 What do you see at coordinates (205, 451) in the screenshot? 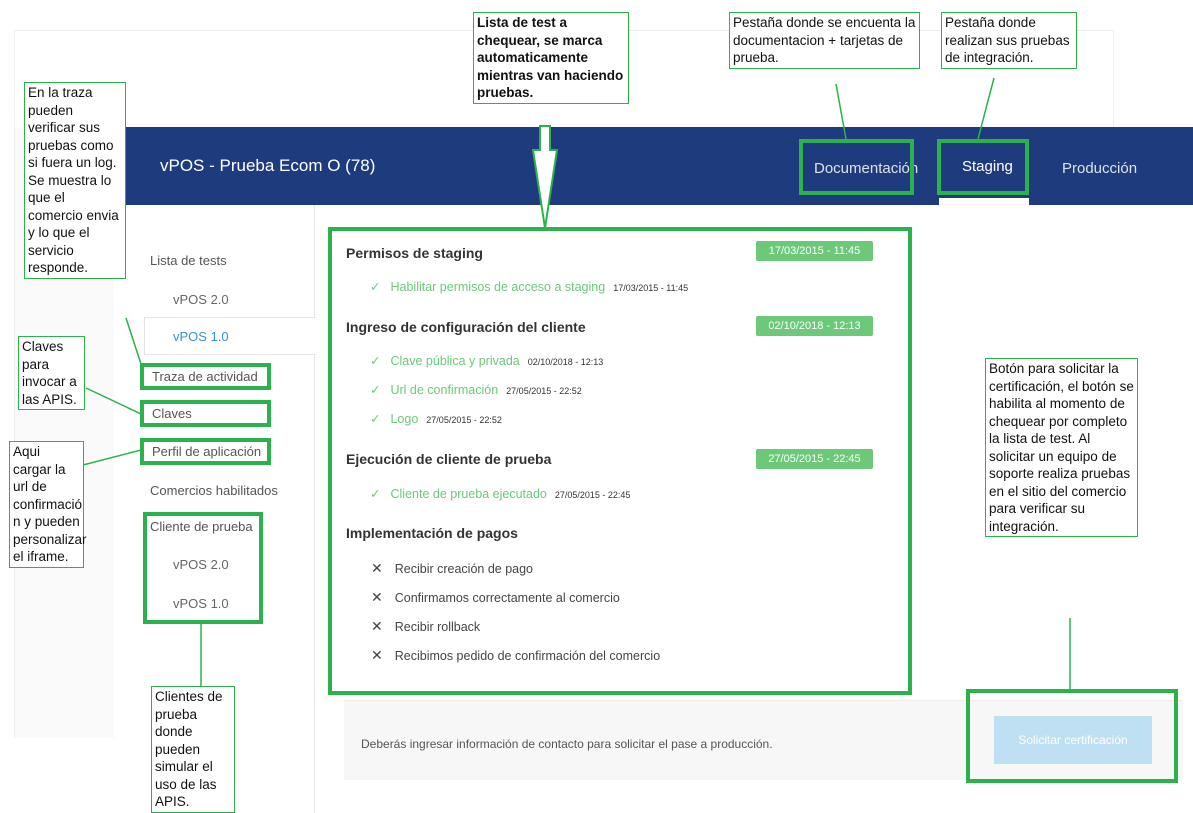
I see `annotation-box-perfil` at bounding box center [205, 451].